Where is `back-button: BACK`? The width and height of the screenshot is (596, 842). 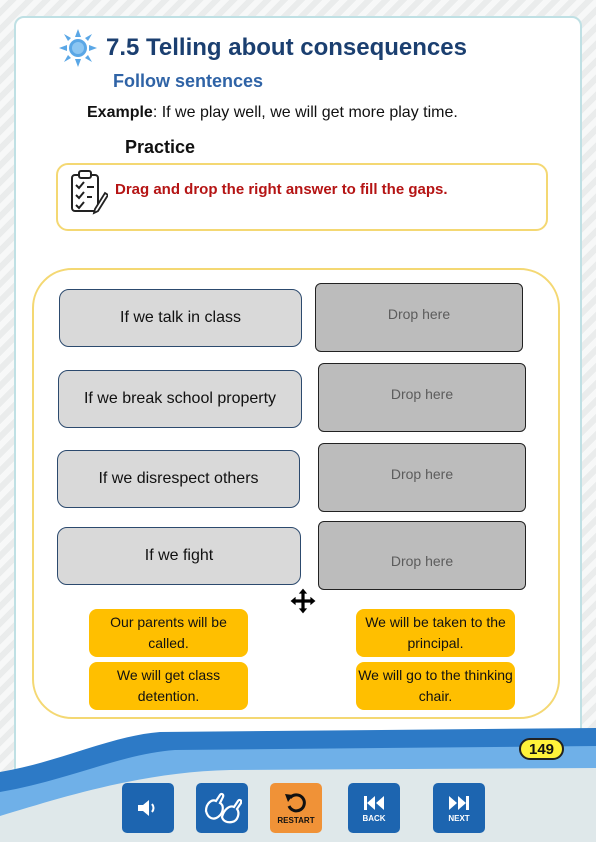
back-button: BACK is located at coordinates (374, 808).